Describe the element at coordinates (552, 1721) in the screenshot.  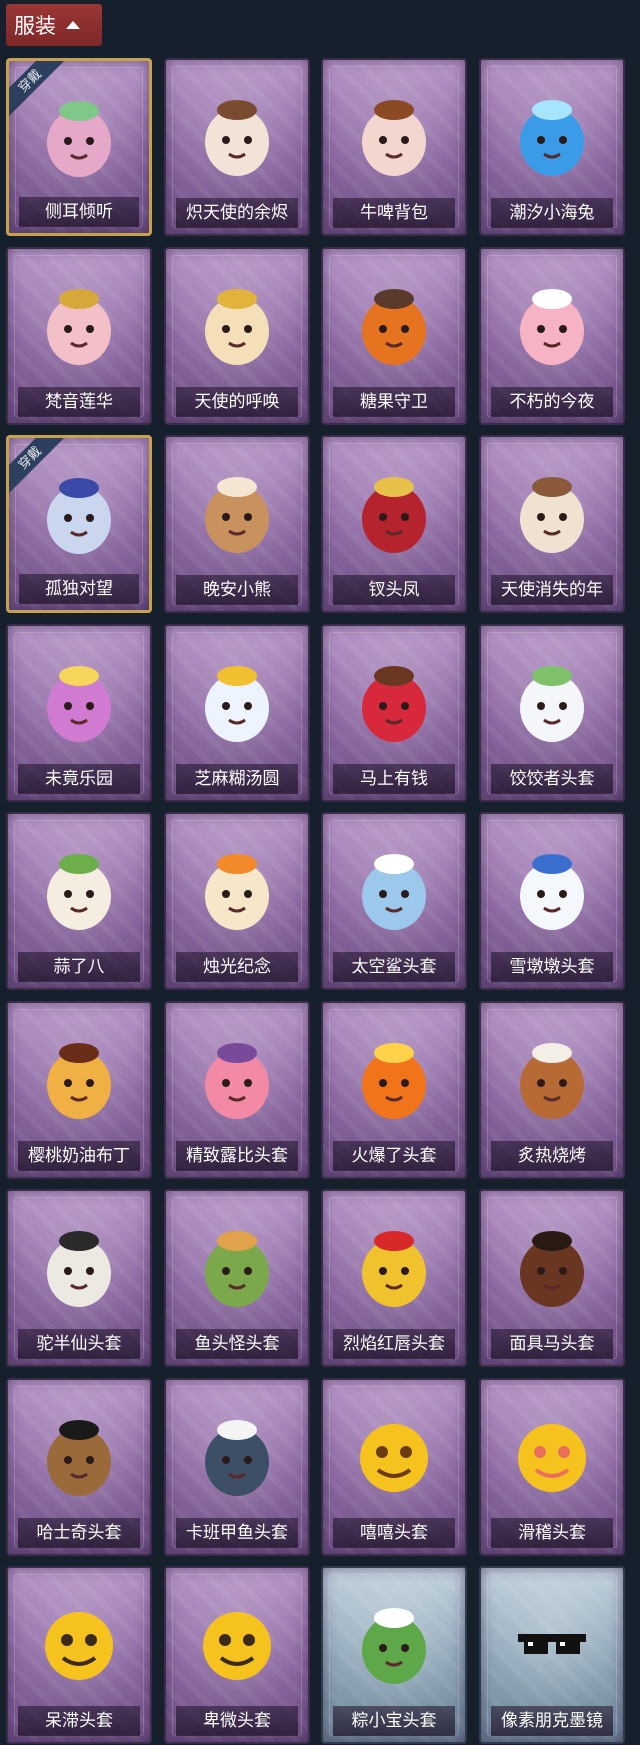
I see `costume-name: 像素朋克墨镜` at that location.